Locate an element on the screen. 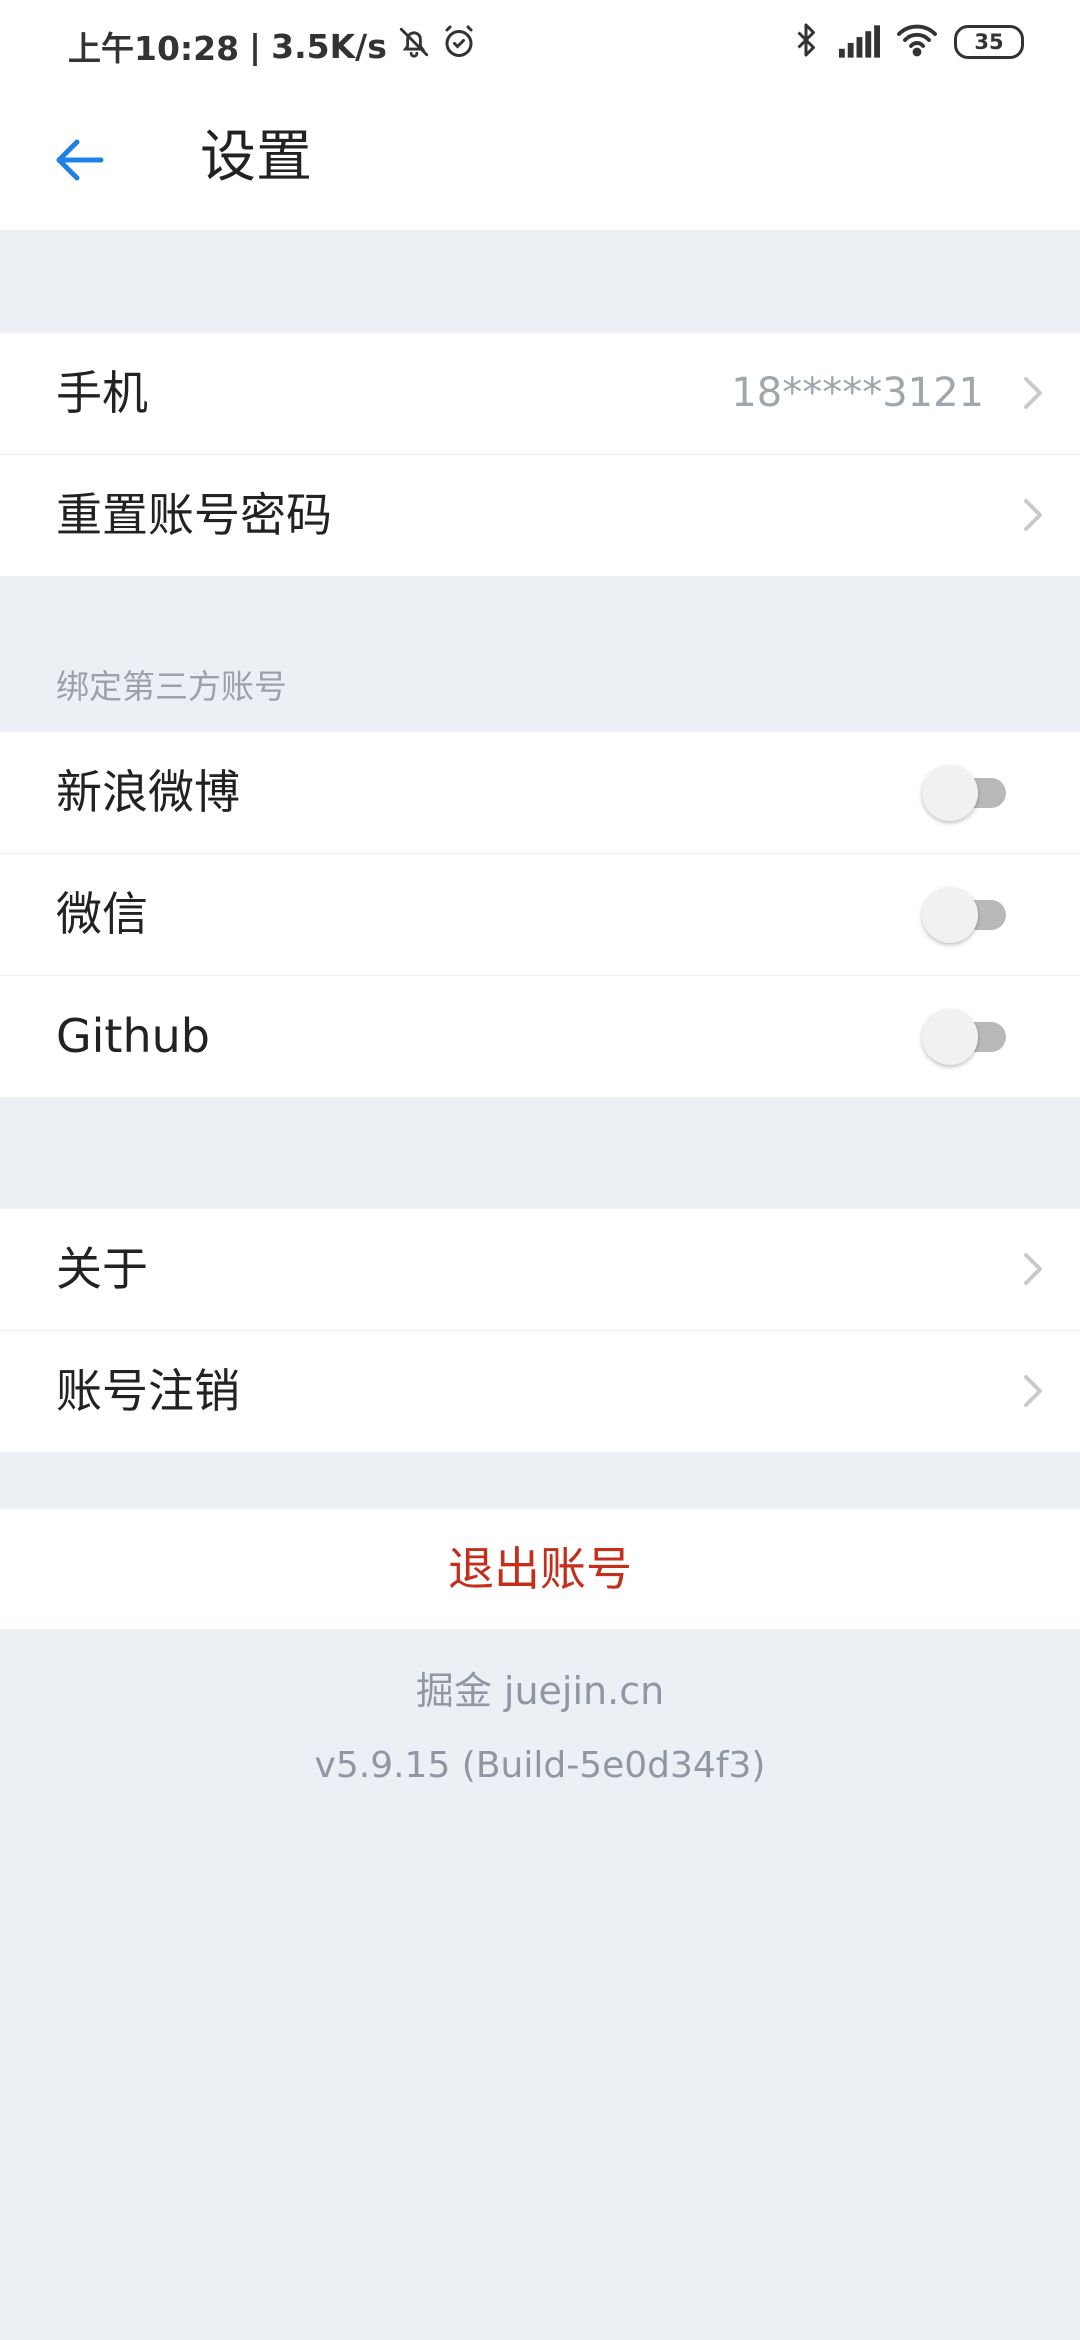 This screenshot has height=2340, width=1080. phone-row: 手机 18*****3121 is located at coordinates (540, 394).